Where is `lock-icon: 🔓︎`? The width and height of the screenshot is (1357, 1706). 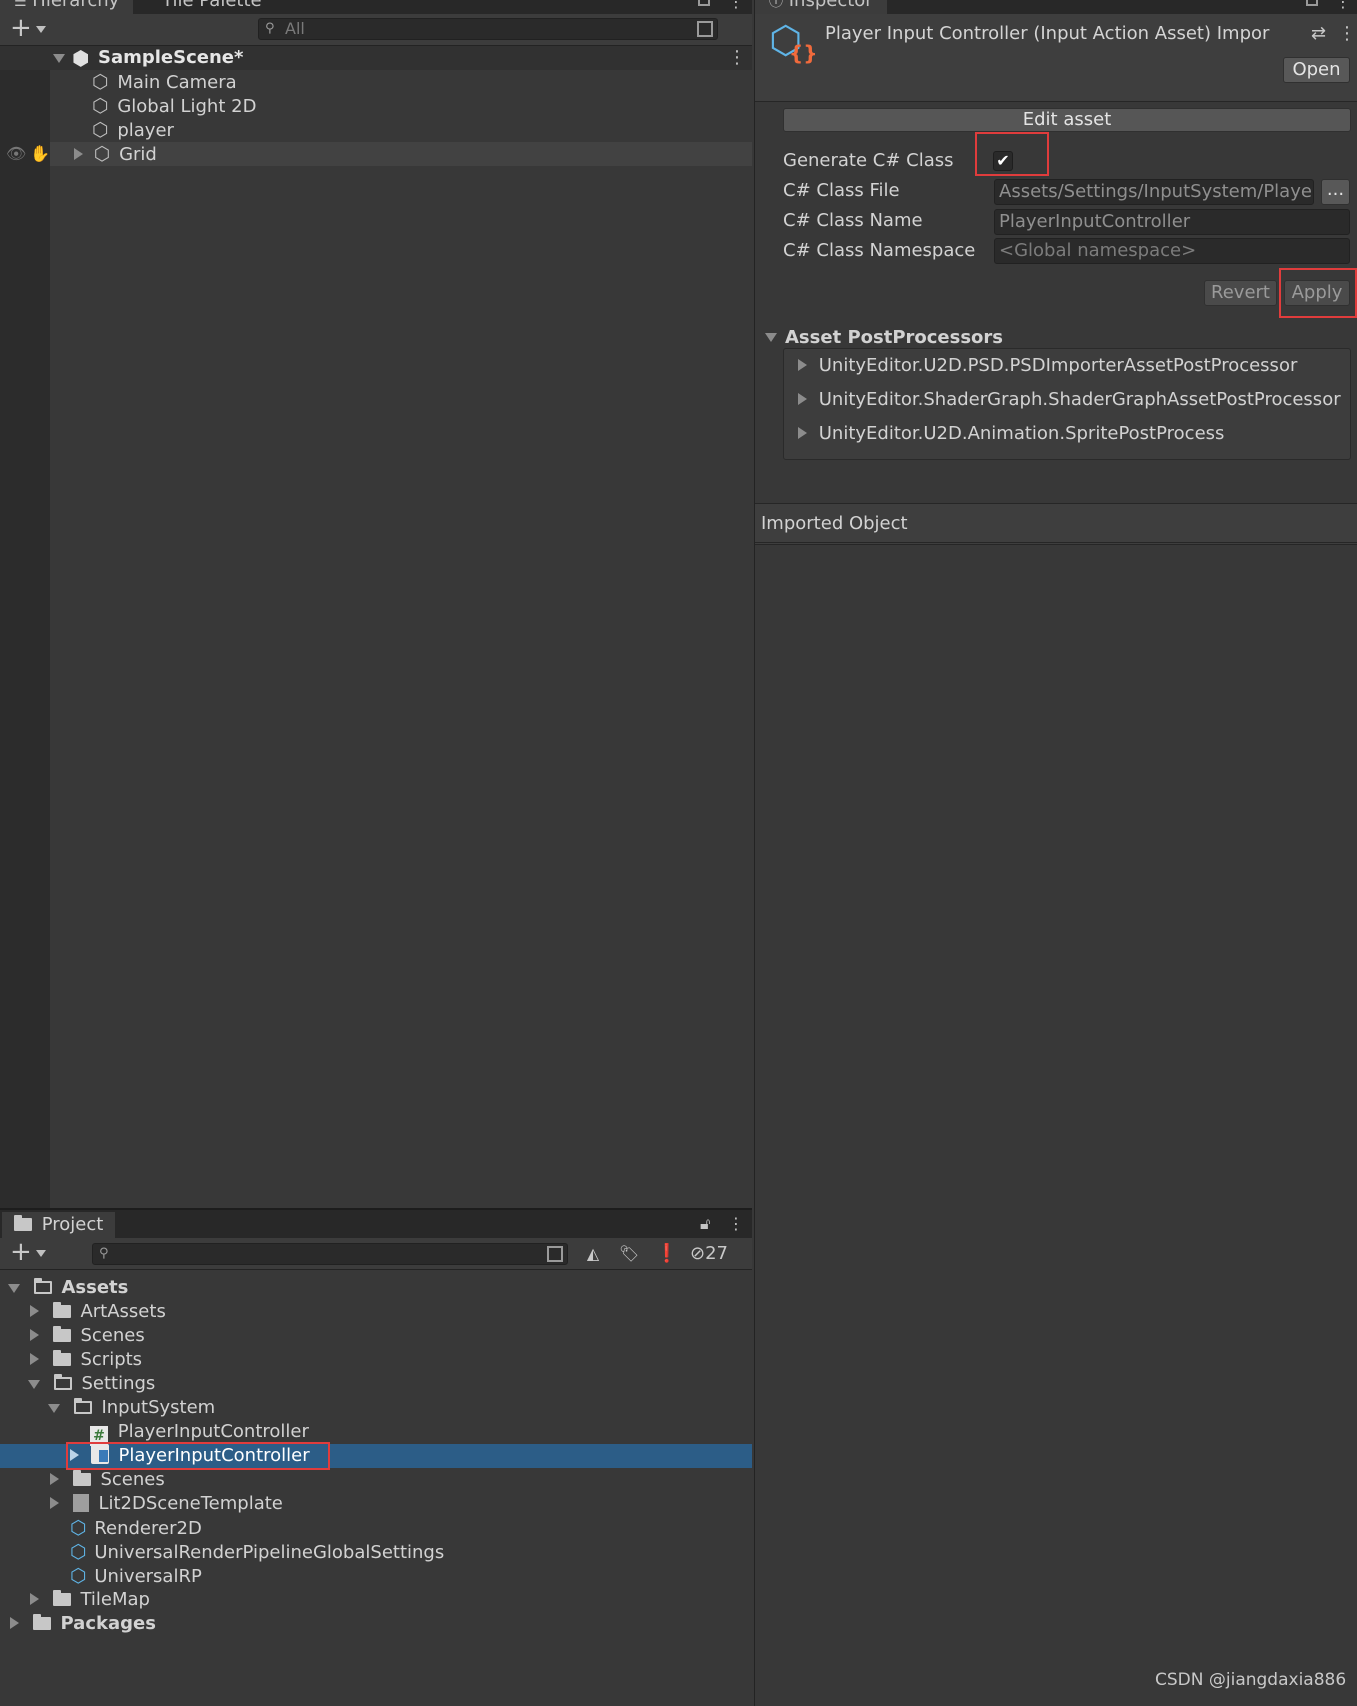
lock-icon: 🔓︎ is located at coordinates (705, 1224).